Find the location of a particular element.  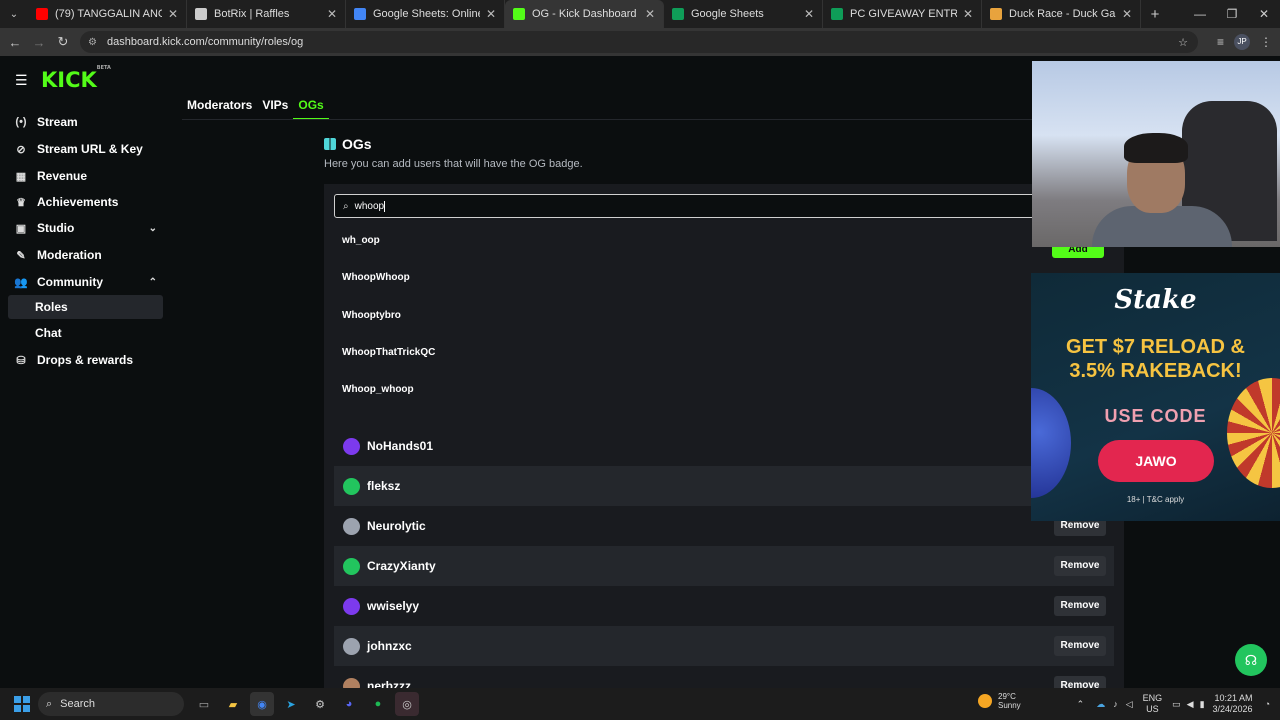

sidebar-item-label: Revenue is located at coordinates (62, 176).